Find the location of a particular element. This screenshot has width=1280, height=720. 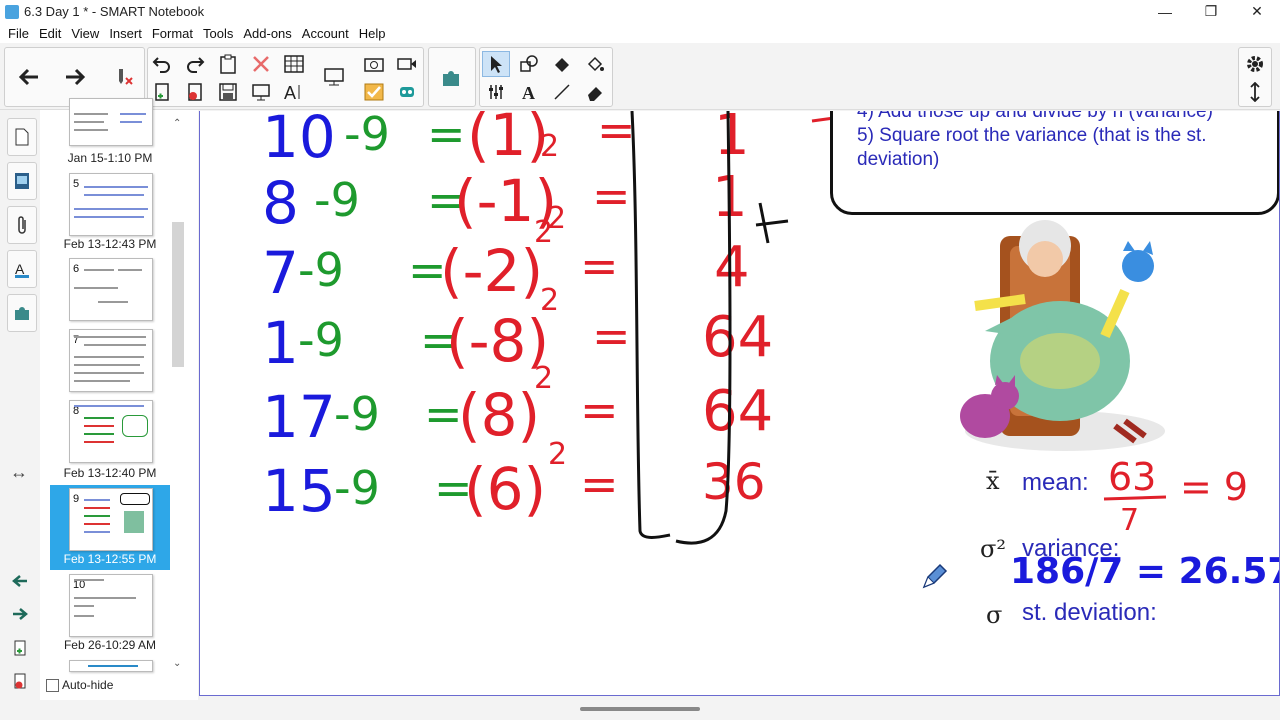

paint-bucket-icon is located at coordinates (595, 64).